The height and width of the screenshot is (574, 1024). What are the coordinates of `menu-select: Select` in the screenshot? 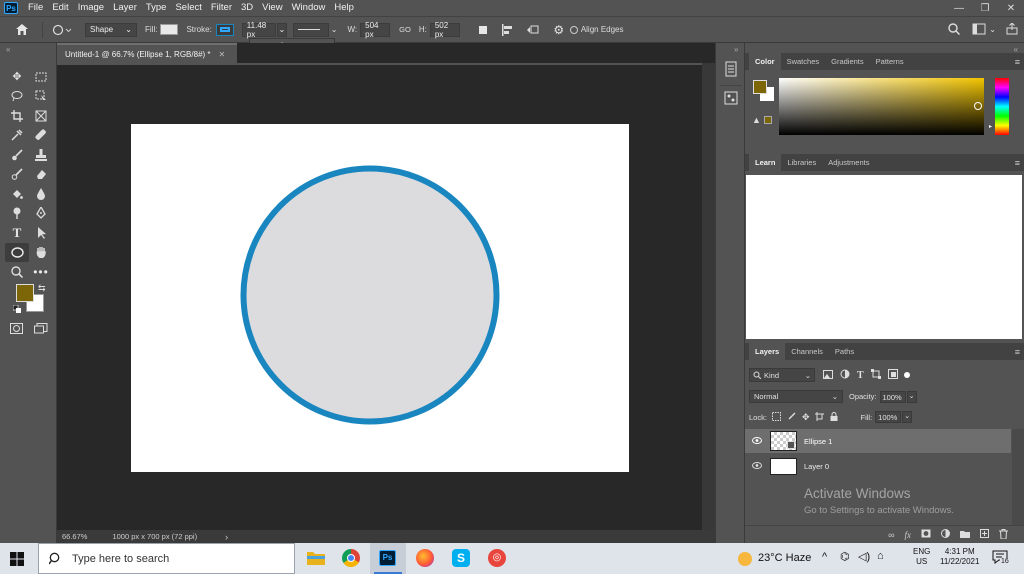 It's located at (188, 7).